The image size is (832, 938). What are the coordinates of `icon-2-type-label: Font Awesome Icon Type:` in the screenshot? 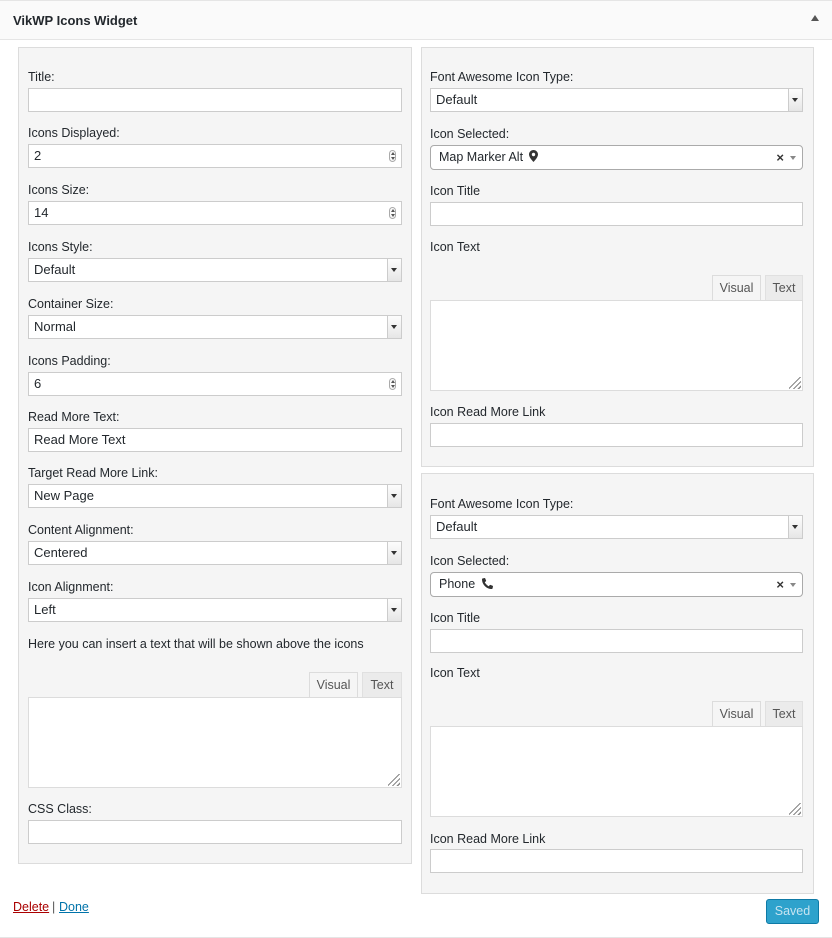 It's located at (502, 504).